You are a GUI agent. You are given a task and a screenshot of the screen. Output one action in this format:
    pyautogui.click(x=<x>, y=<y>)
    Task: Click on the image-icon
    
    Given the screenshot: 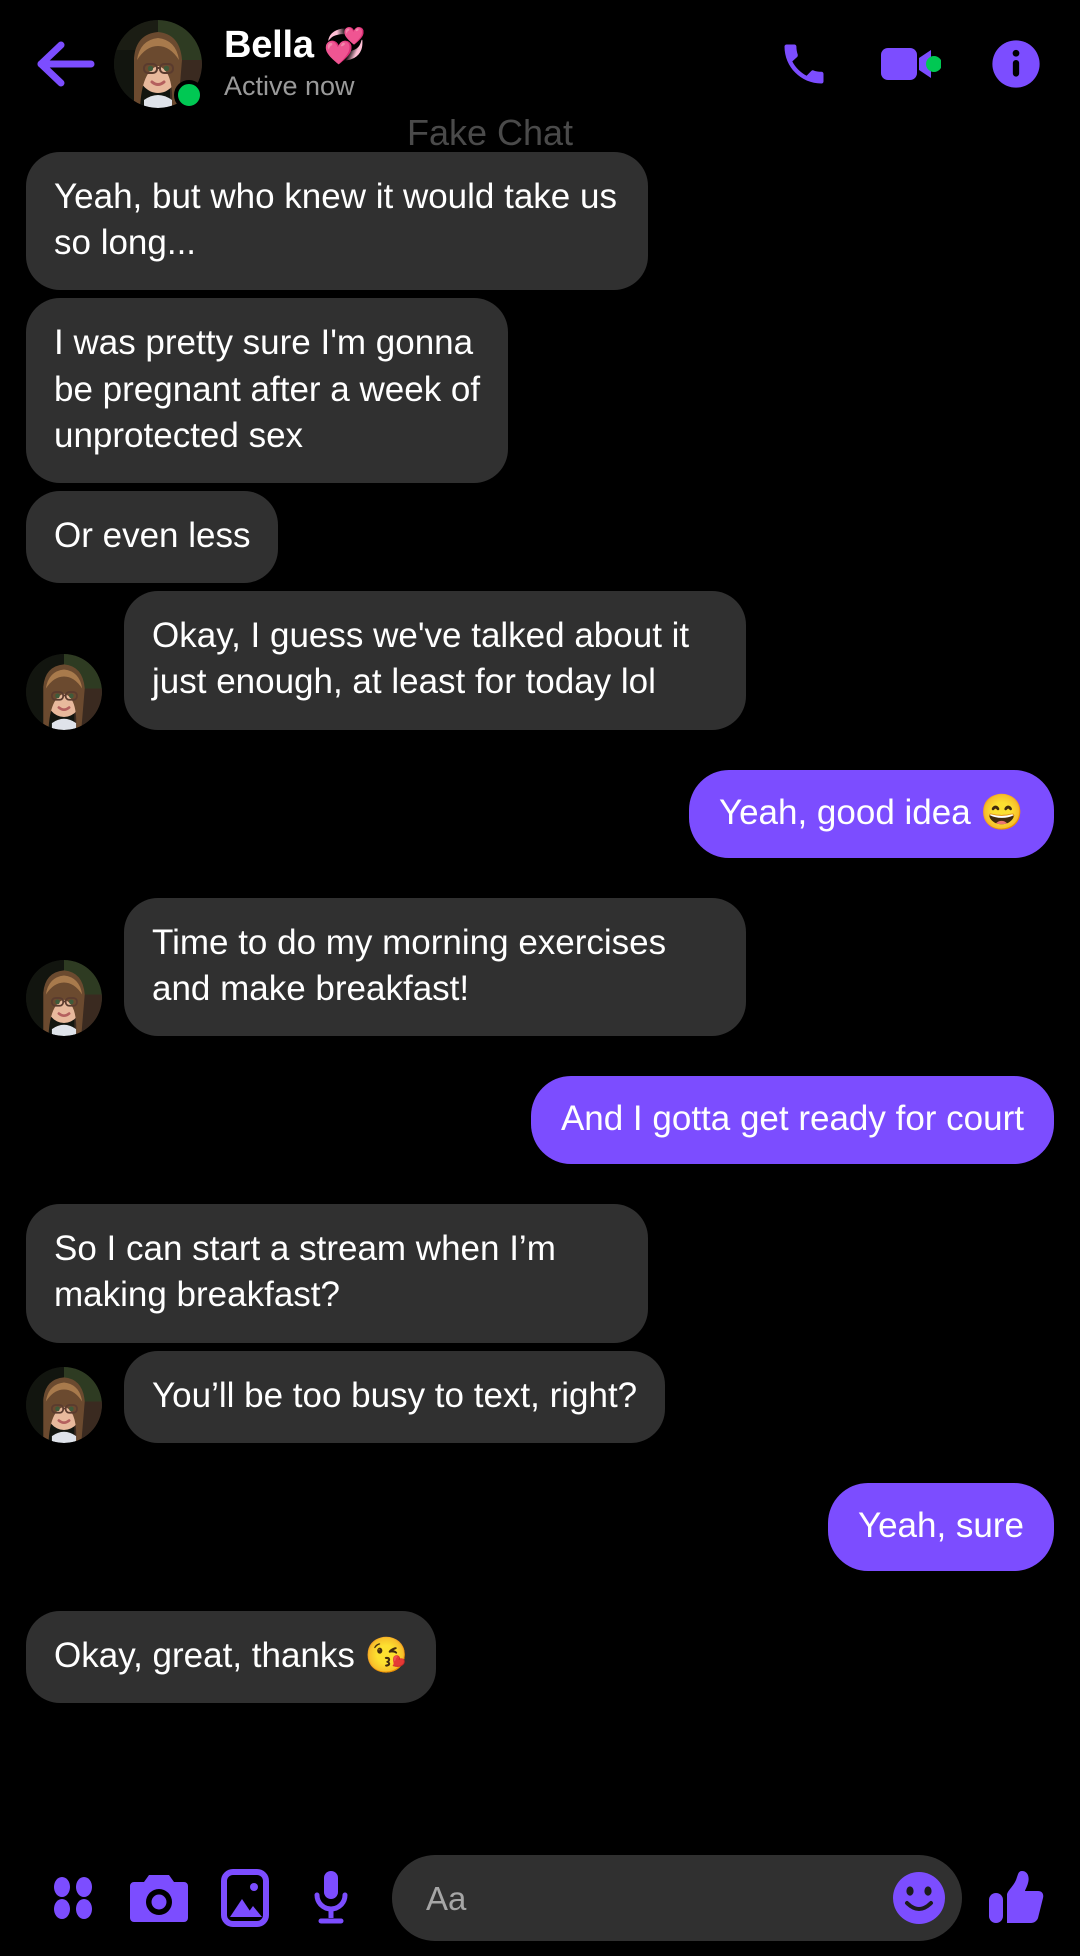 What is the action you would take?
    pyautogui.click(x=245, y=1898)
    